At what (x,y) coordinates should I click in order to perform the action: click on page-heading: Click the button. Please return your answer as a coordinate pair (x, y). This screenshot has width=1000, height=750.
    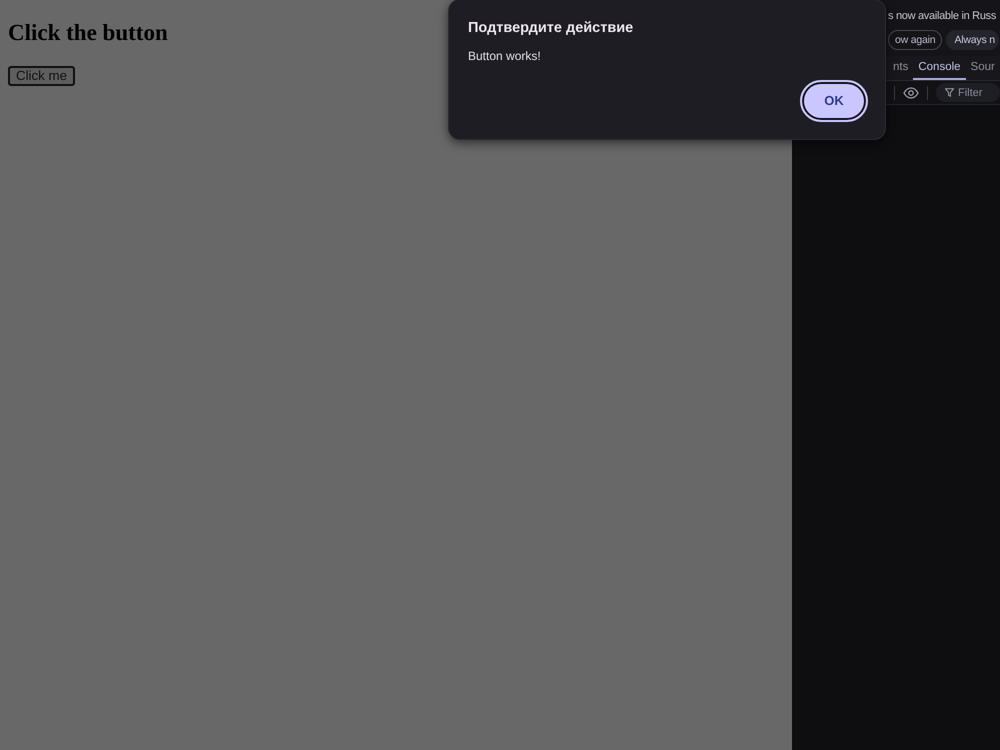
    Looking at the image, I should click on (88, 33).